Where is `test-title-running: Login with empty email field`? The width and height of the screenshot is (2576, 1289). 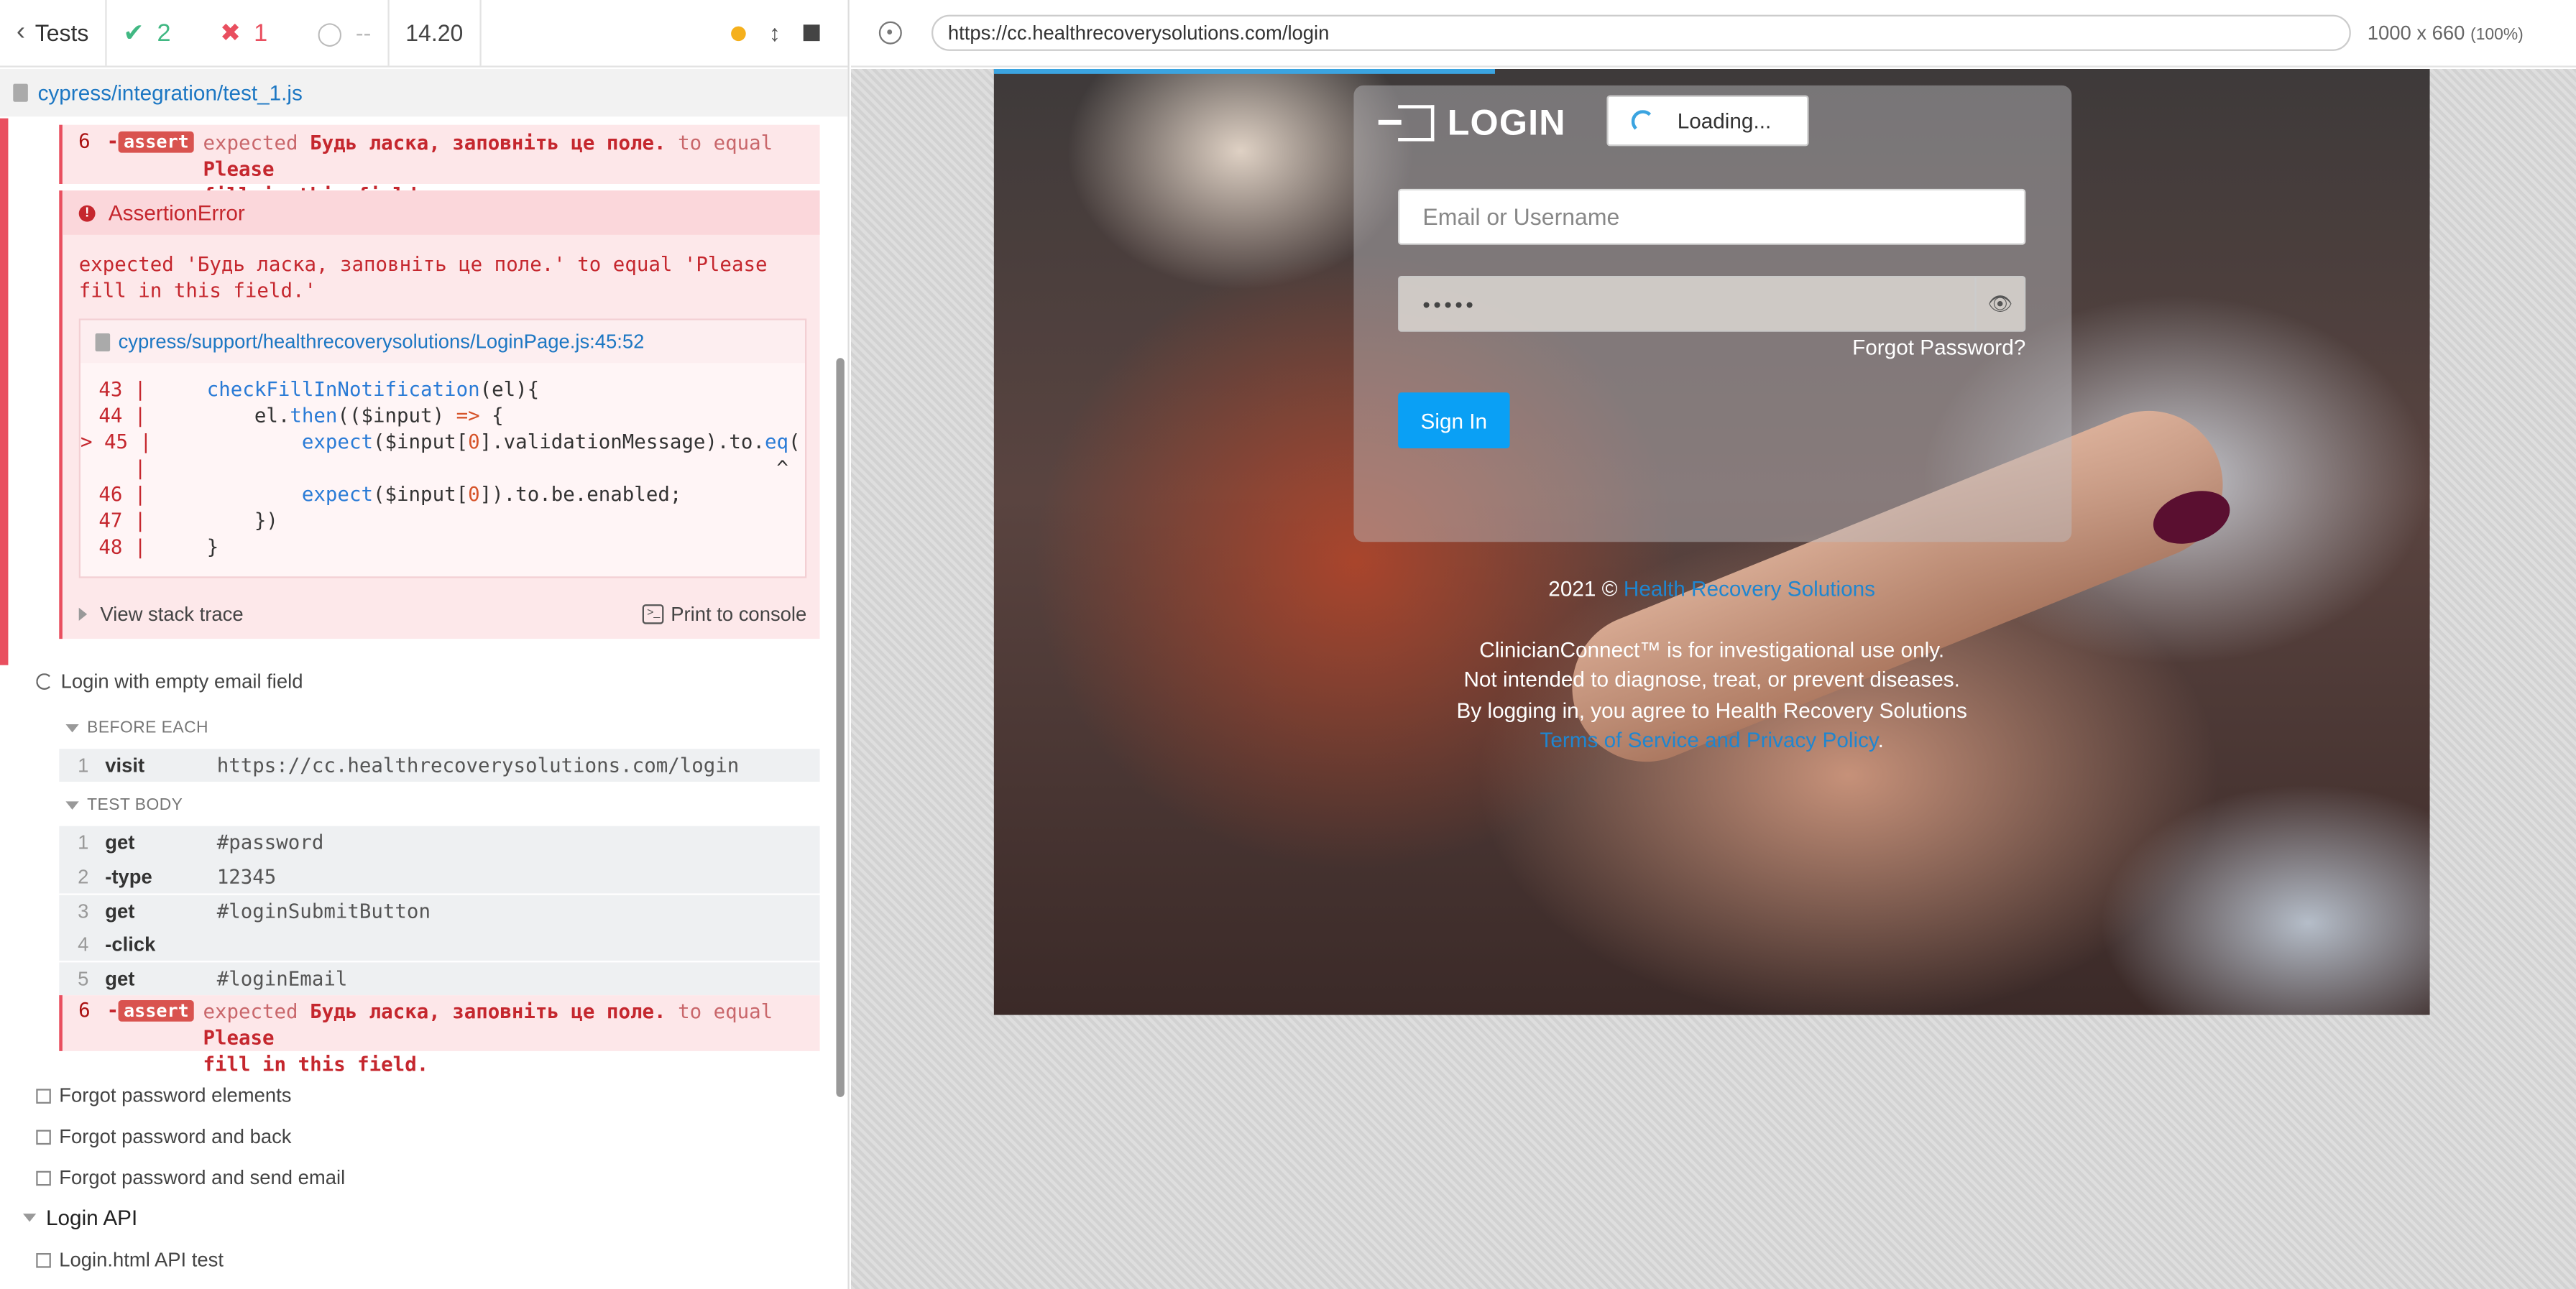 test-title-running: Login with empty email field is located at coordinates (169, 681).